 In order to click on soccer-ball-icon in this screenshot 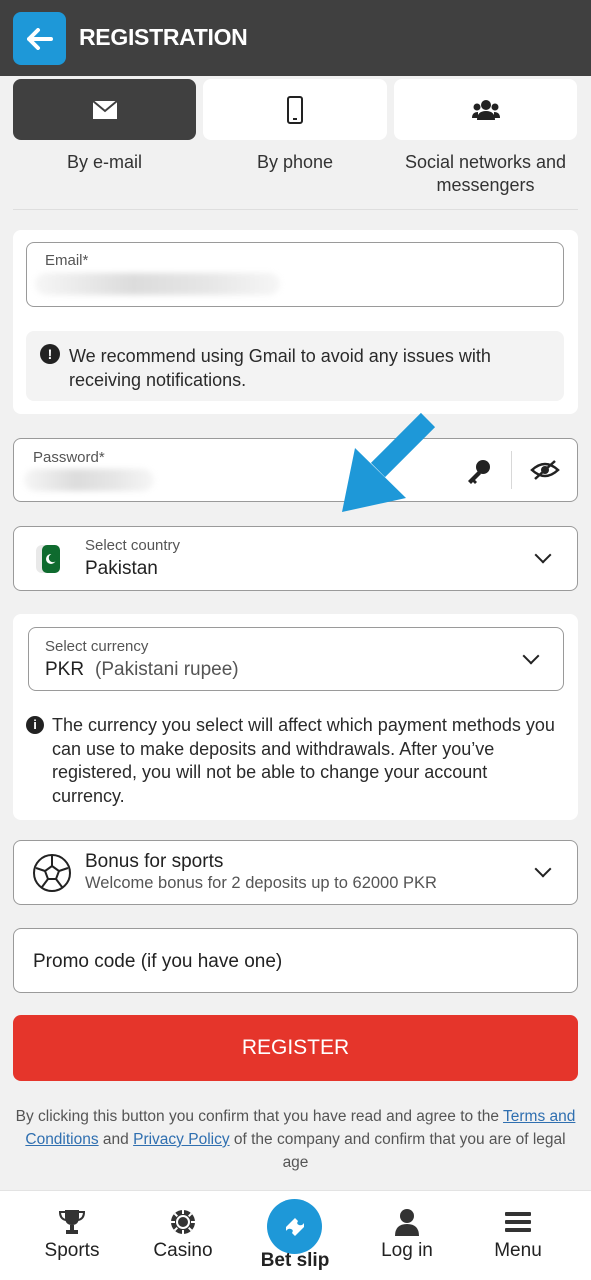, I will do `click(52, 873)`.